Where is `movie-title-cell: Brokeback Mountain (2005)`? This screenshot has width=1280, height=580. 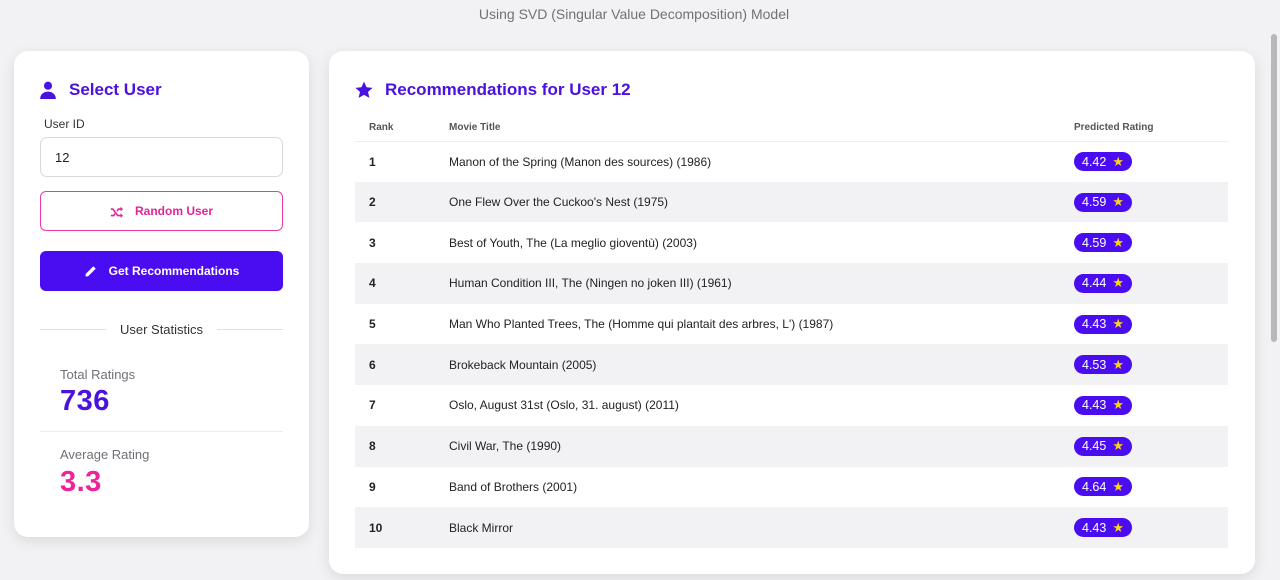
movie-title-cell: Brokeback Mountain (2005) is located at coordinates (746, 365).